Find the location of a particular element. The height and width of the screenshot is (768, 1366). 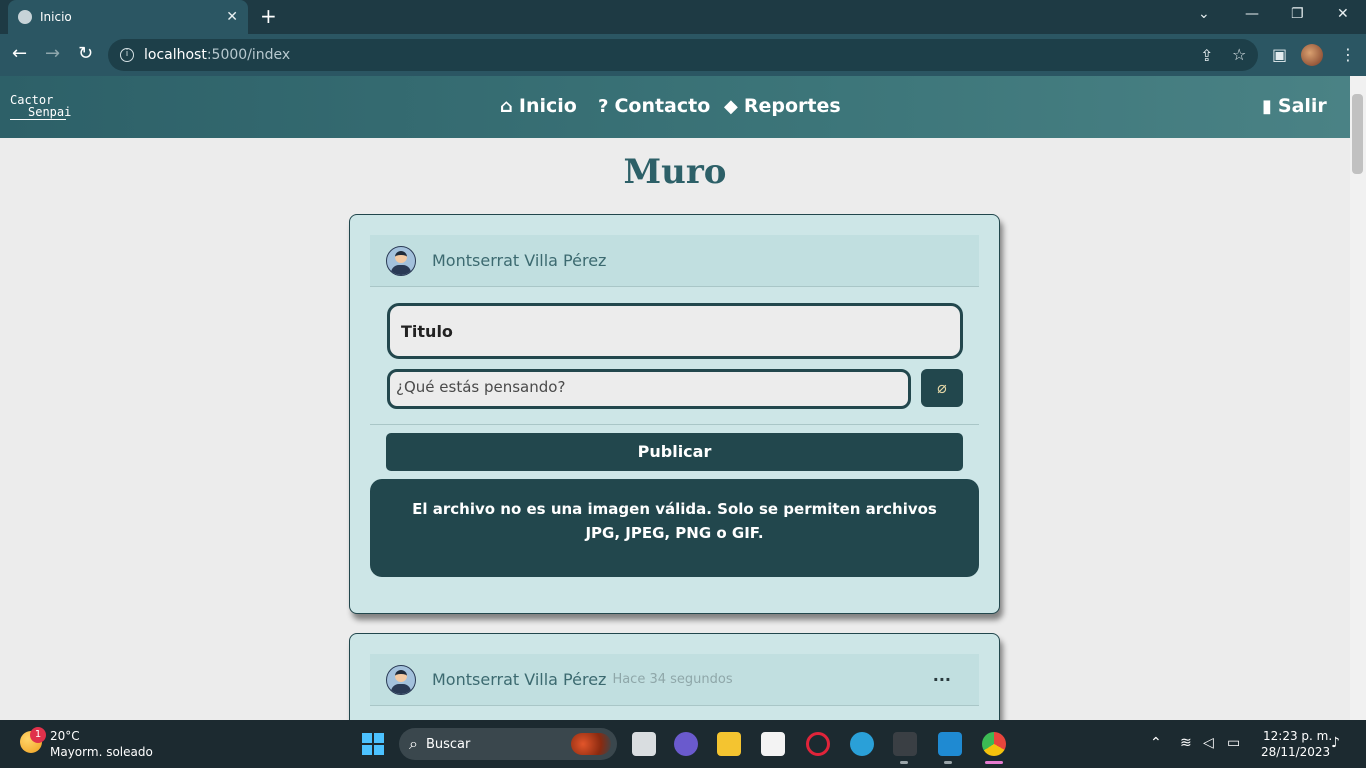

composer-user-name: Montserrat Villa Pérez is located at coordinates (519, 260).